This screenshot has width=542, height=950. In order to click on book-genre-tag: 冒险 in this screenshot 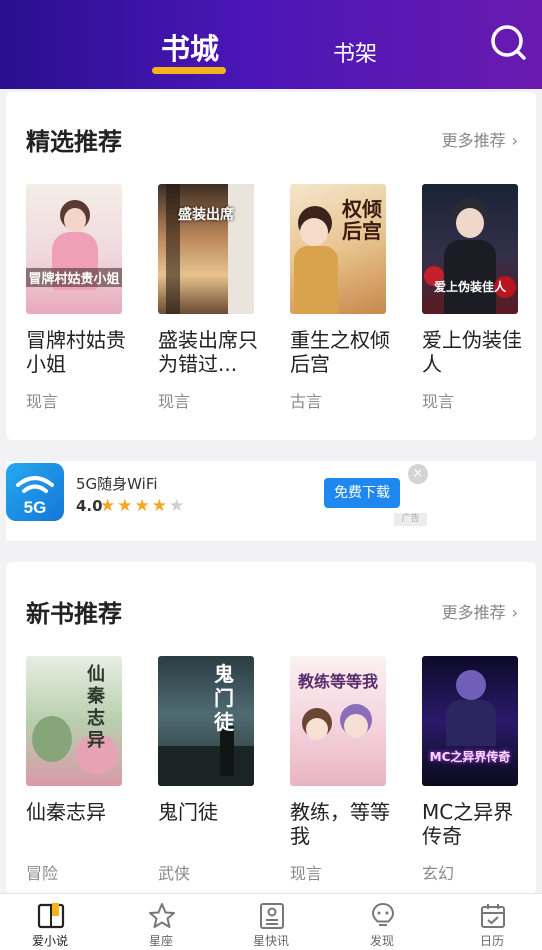, I will do `click(42, 873)`.